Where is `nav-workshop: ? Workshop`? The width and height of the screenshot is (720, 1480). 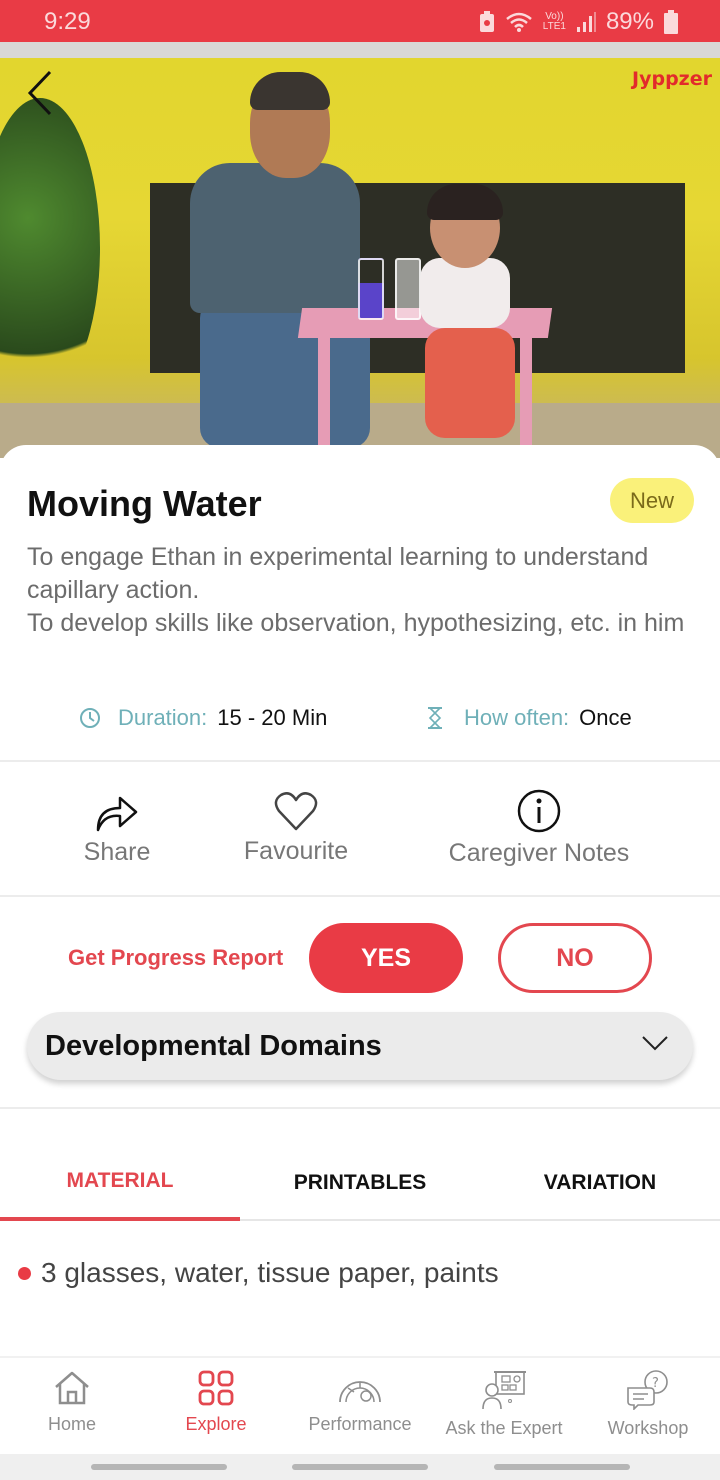 nav-workshop: ? Workshop is located at coordinates (648, 1407).